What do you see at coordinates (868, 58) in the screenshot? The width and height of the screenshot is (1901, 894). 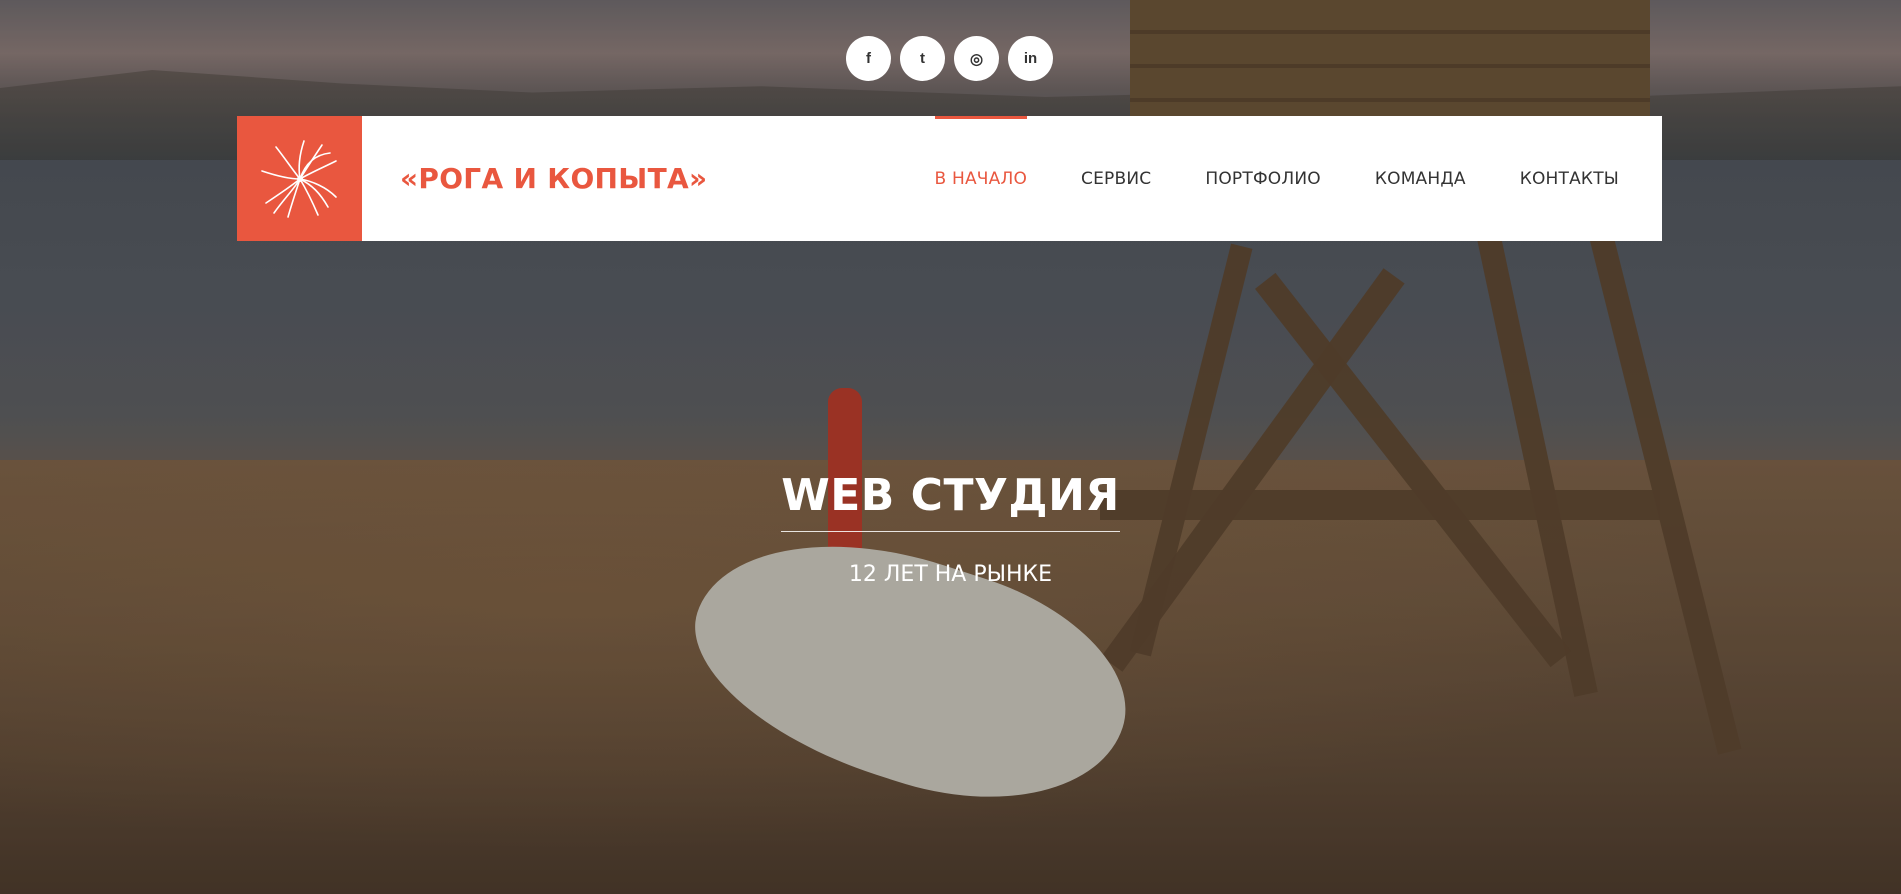 I see `facebook-icon: f` at bounding box center [868, 58].